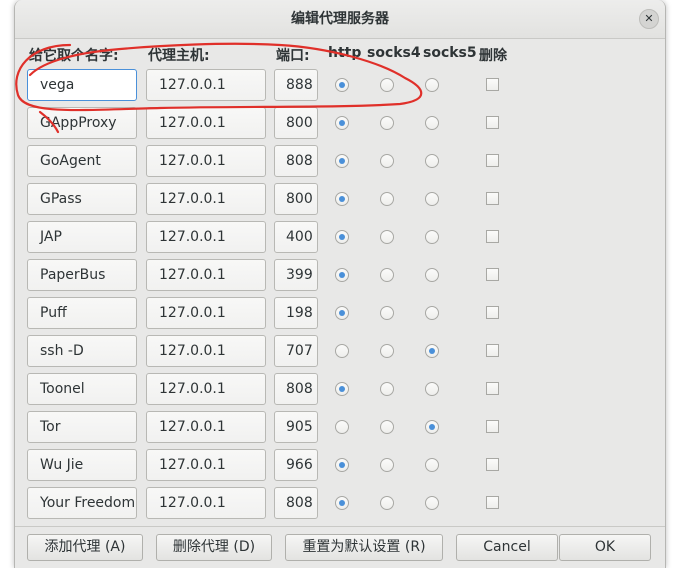 The width and height of the screenshot is (682, 568). What do you see at coordinates (296, 351) in the screenshot?
I see `proxy-port-input: 707` at bounding box center [296, 351].